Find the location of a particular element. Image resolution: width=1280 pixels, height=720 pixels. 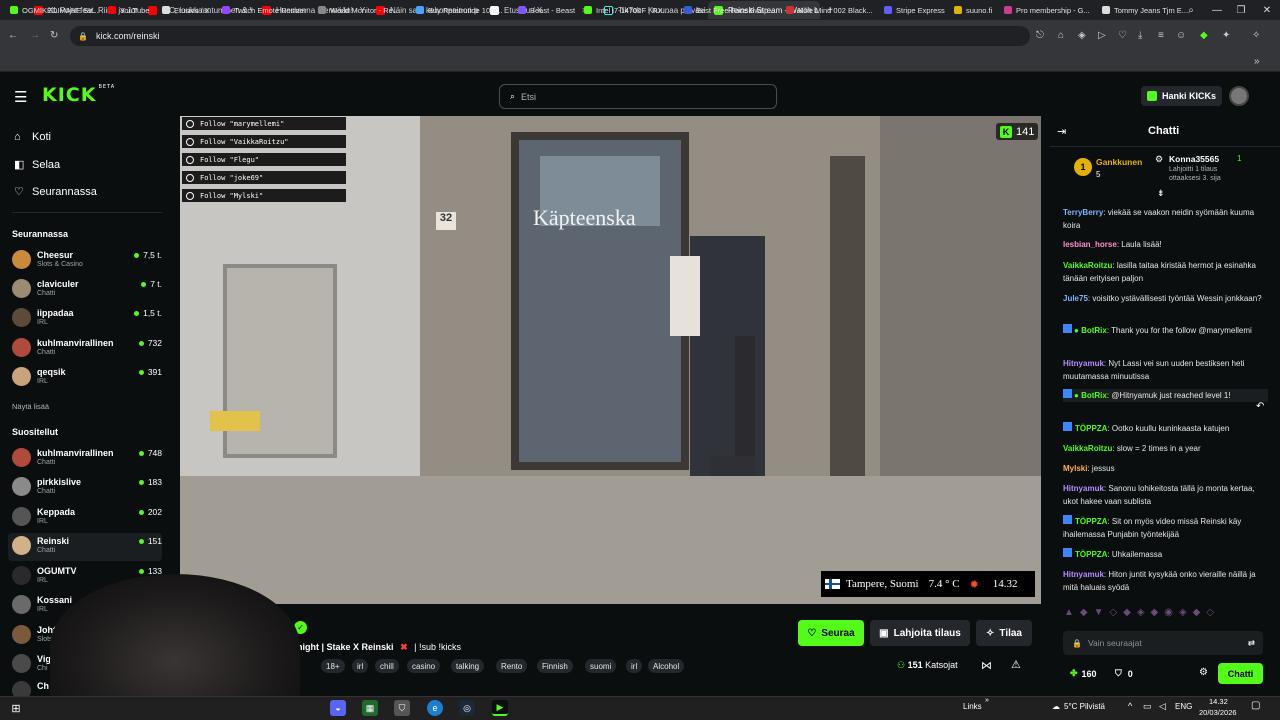

share-icon: ⎋ is located at coordinates (1040, 35).